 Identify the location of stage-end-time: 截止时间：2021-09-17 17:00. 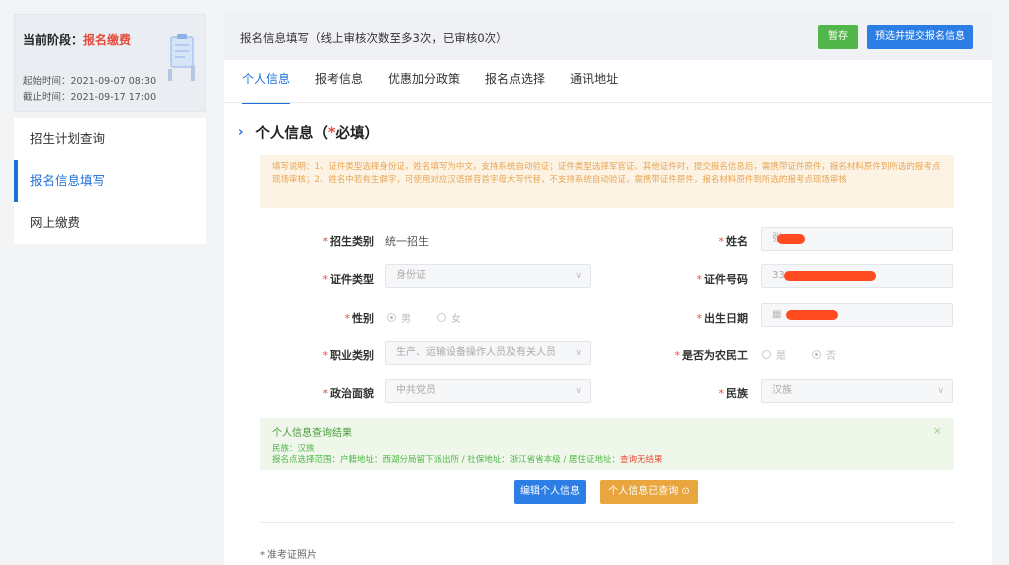
(90, 97).